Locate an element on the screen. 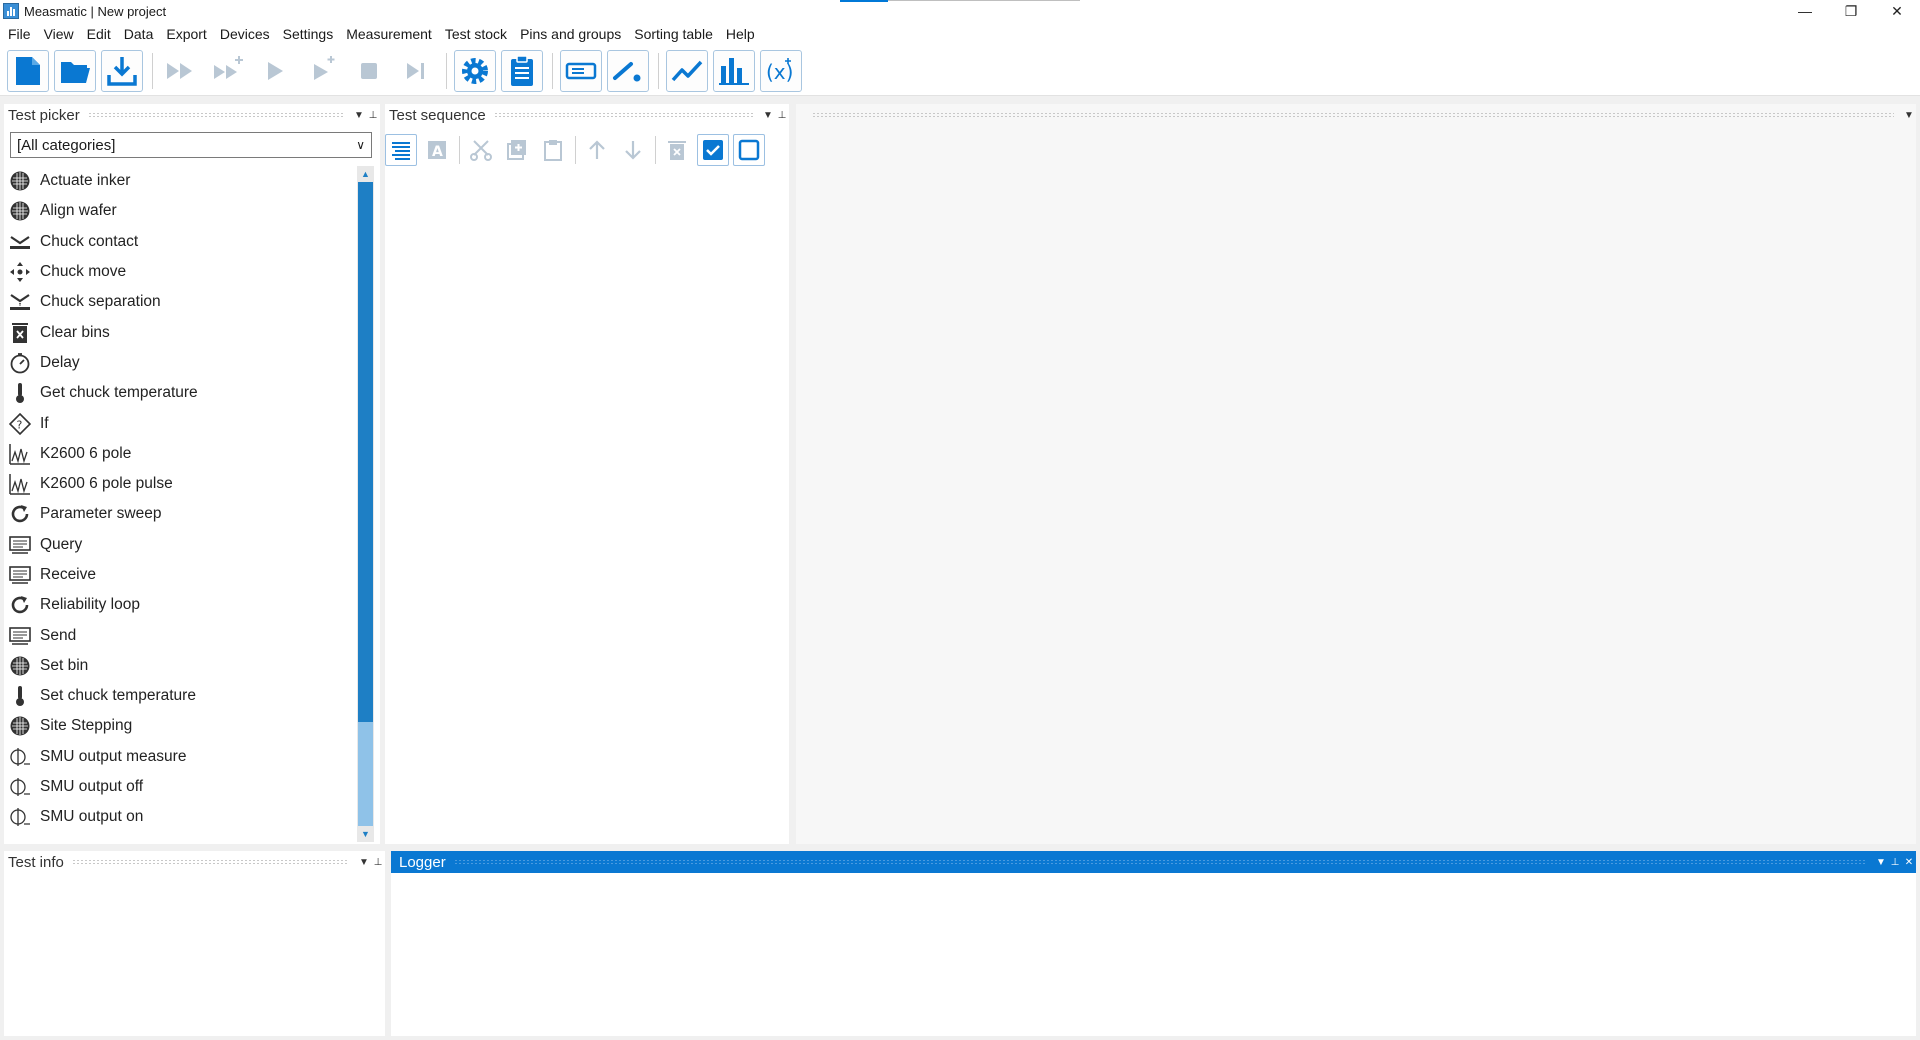 This screenshot has width=1920, height=1040. formula-button: (x) is located at coordinates (781, 70).